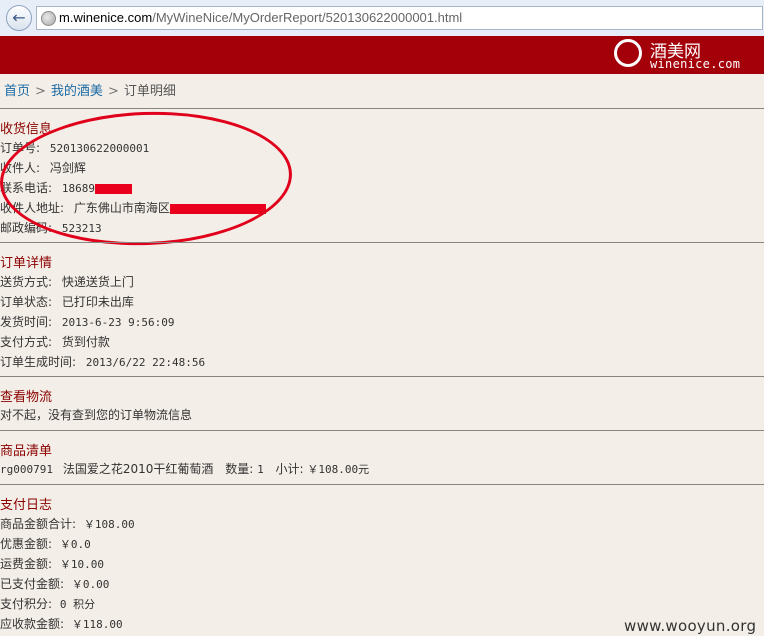 The image size is (764, 636). Describe the element at coordinates (32, 624) in the screenshot. I see `amount-due-label: 应收款金额:` at that location.